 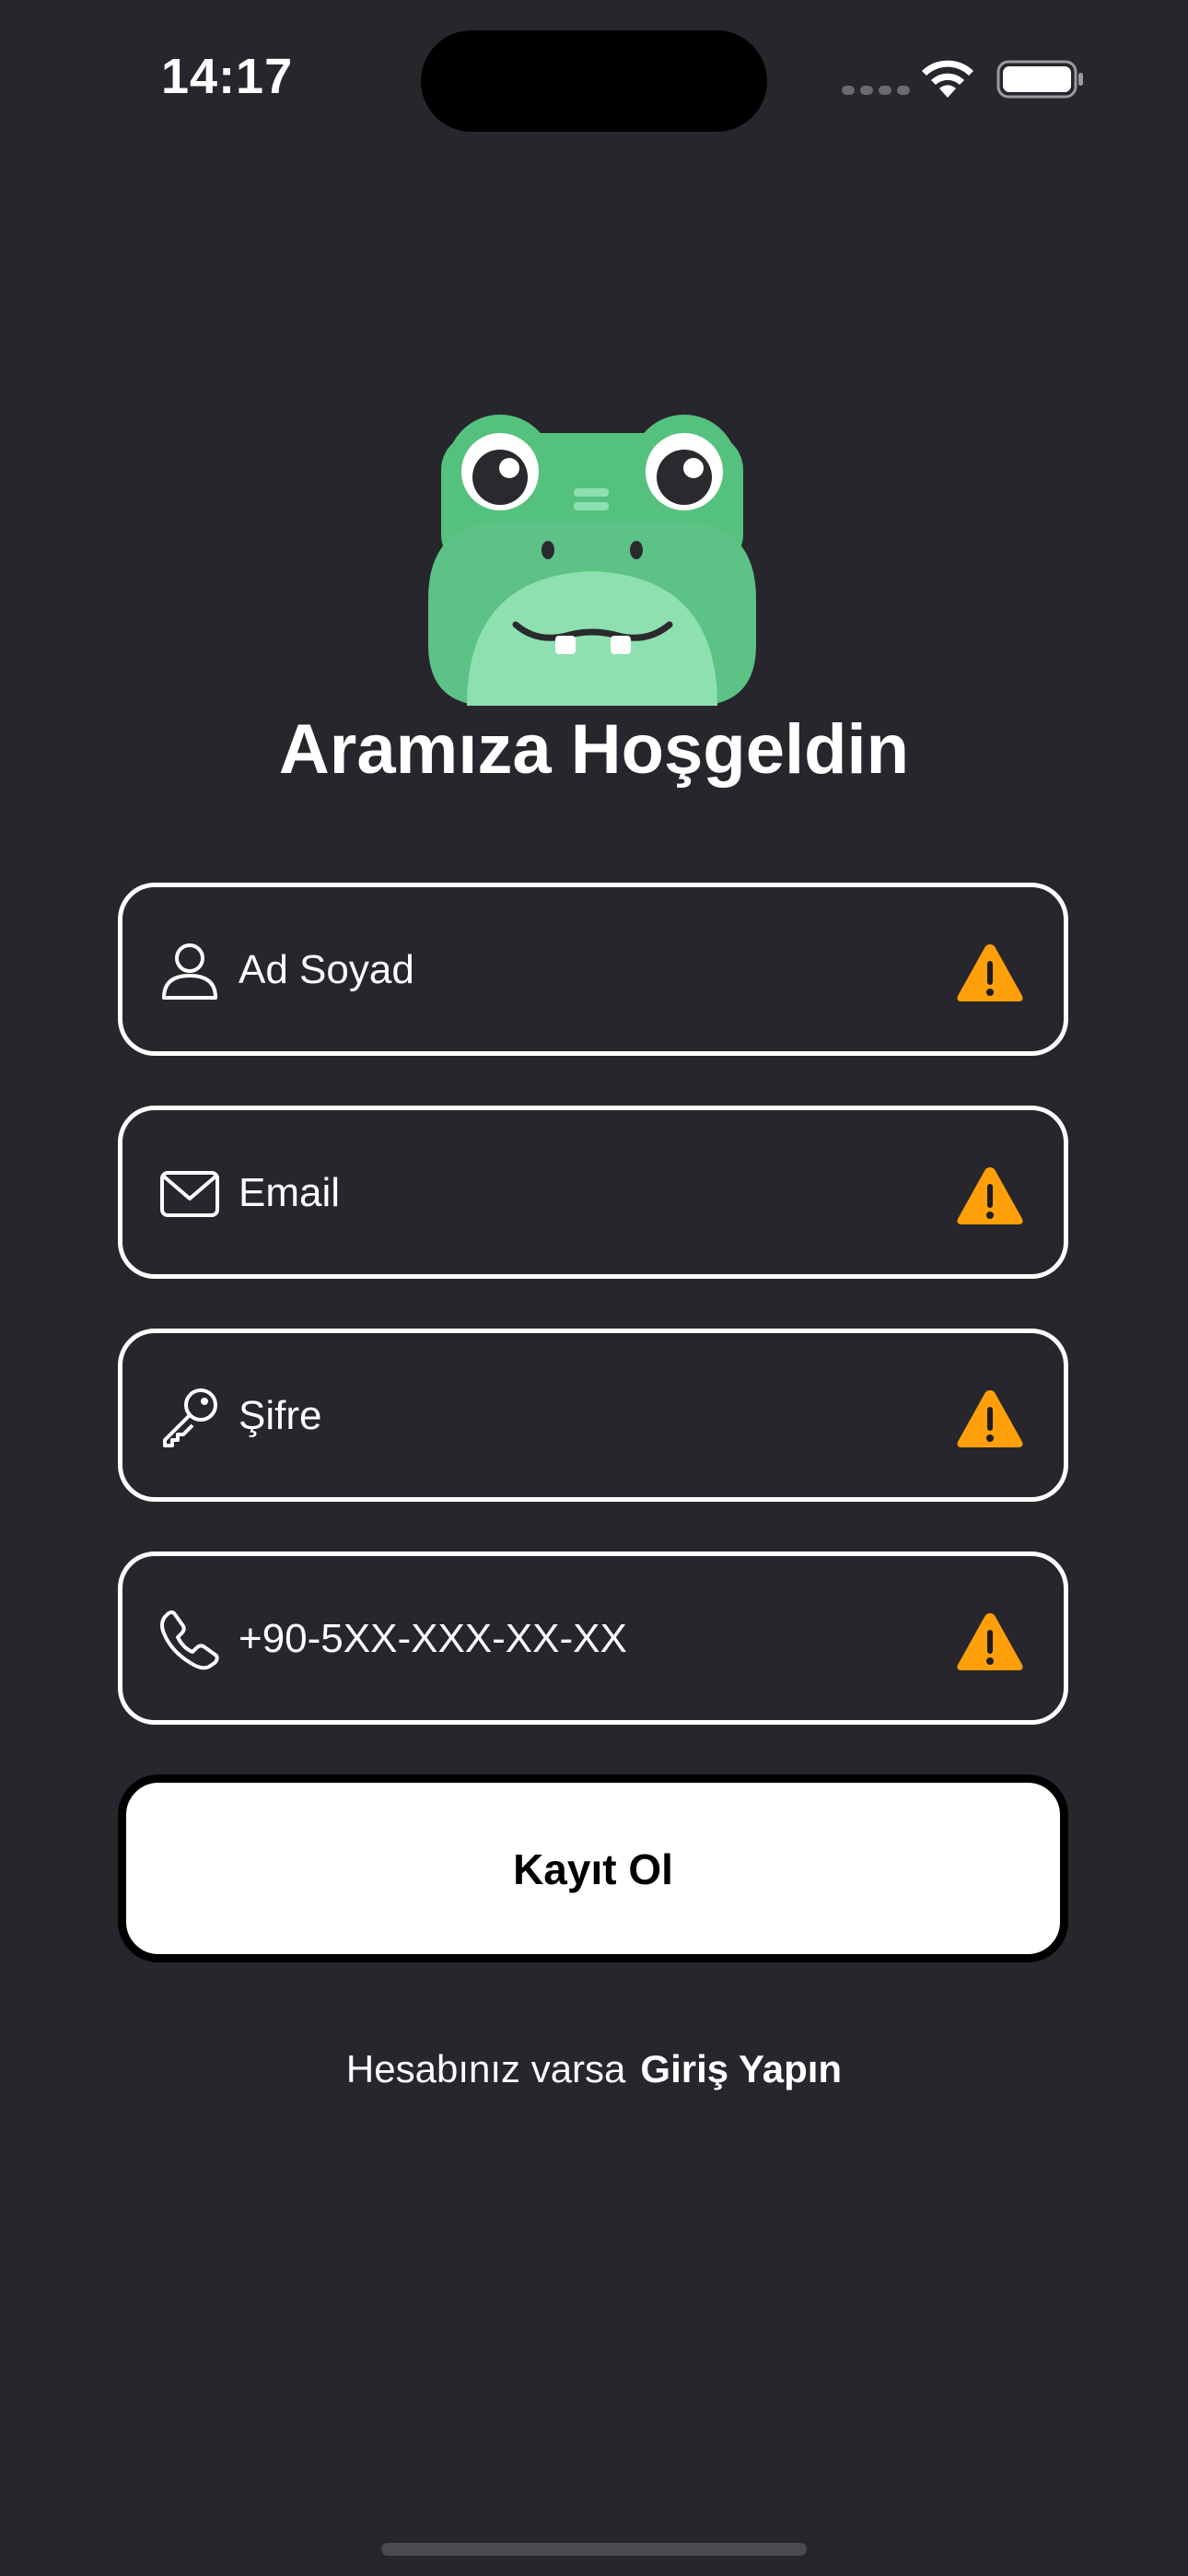 I want to click on home-indicator, so click(x=594, y=2549).